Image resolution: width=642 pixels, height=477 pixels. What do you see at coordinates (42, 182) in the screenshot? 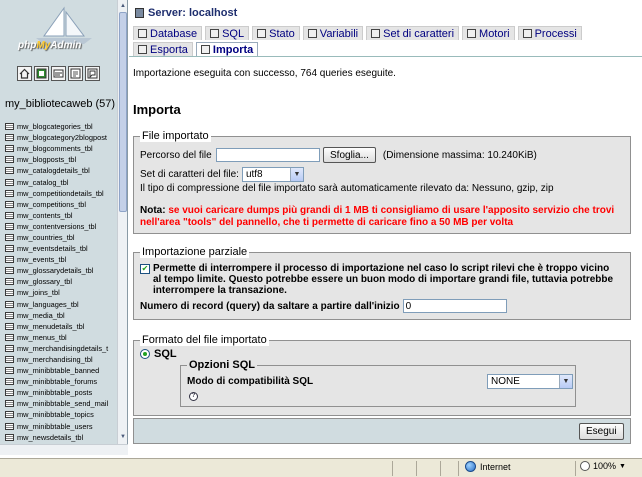
I see `table-name: mw_catalog_tbl` at bounding box center [42, 182].